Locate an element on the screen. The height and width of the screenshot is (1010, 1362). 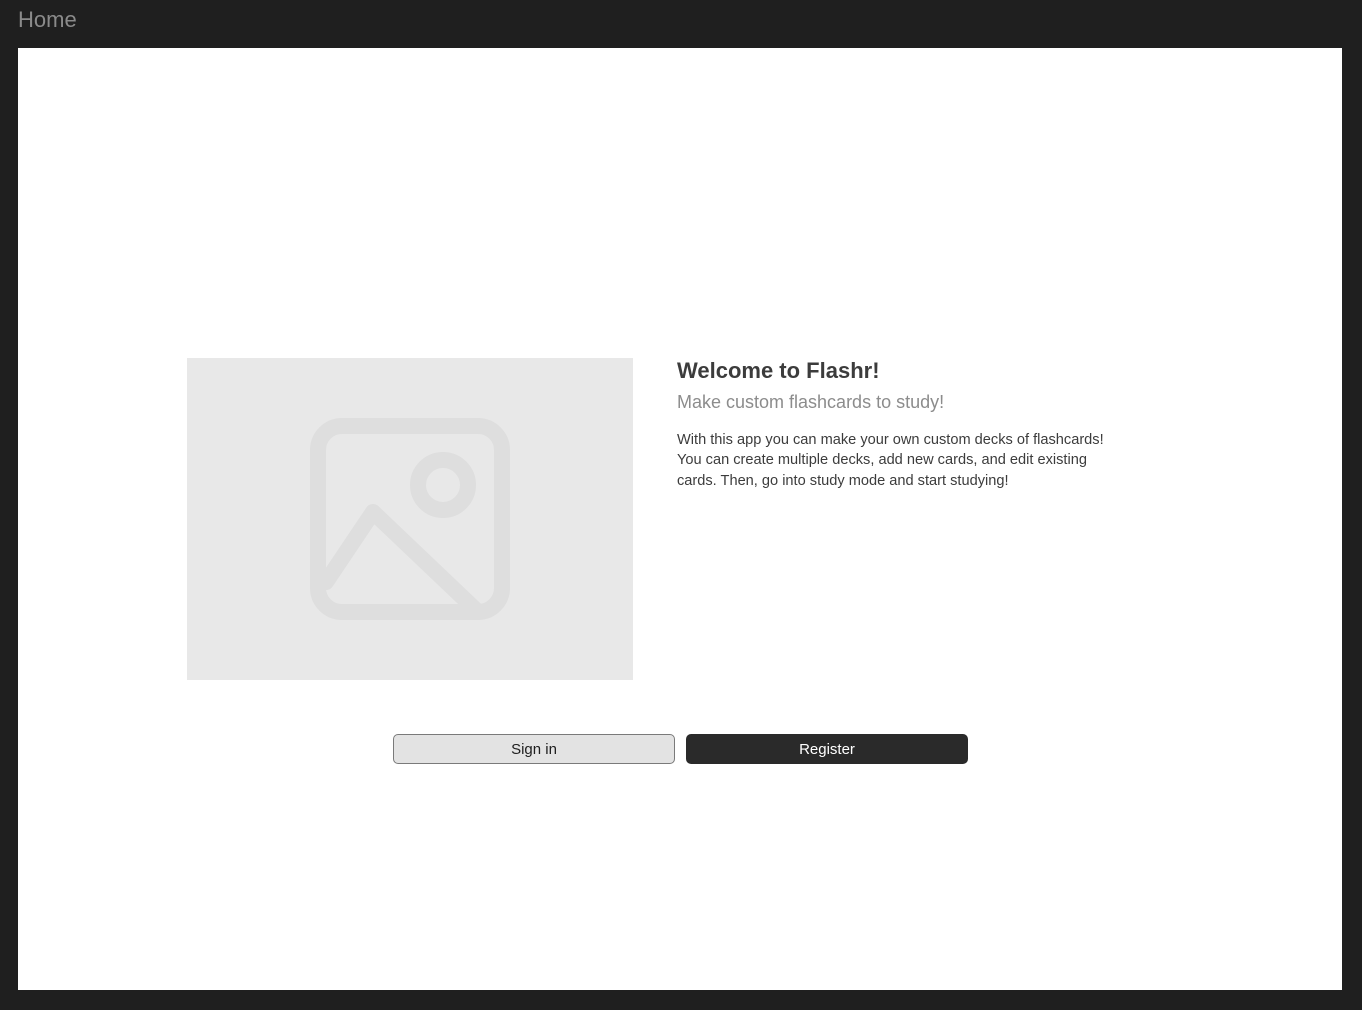
image-placeholder-icon is located at coordinates (410, 519).